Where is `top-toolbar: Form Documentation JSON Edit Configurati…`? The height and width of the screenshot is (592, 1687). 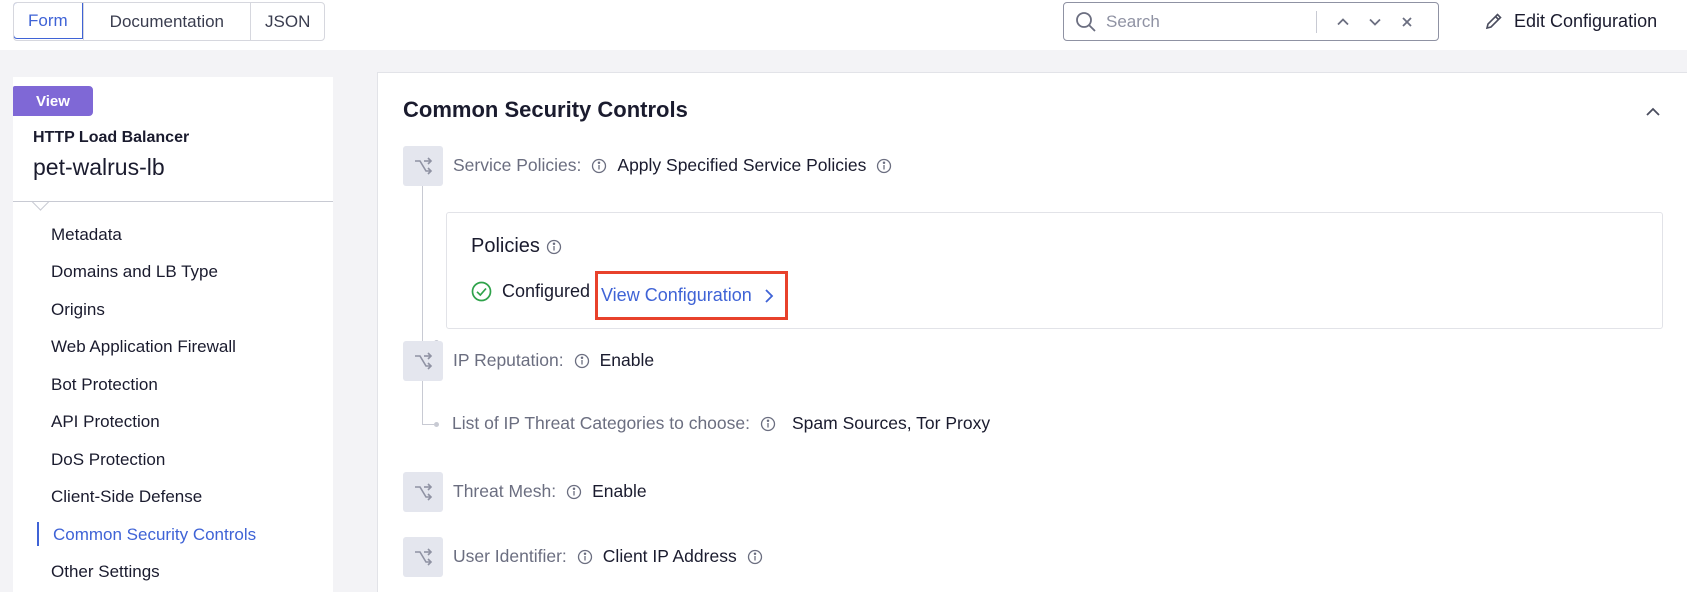 top-toolbar: Form Documentation JSON Edit Configurati… is located at coordinates (843, 25).